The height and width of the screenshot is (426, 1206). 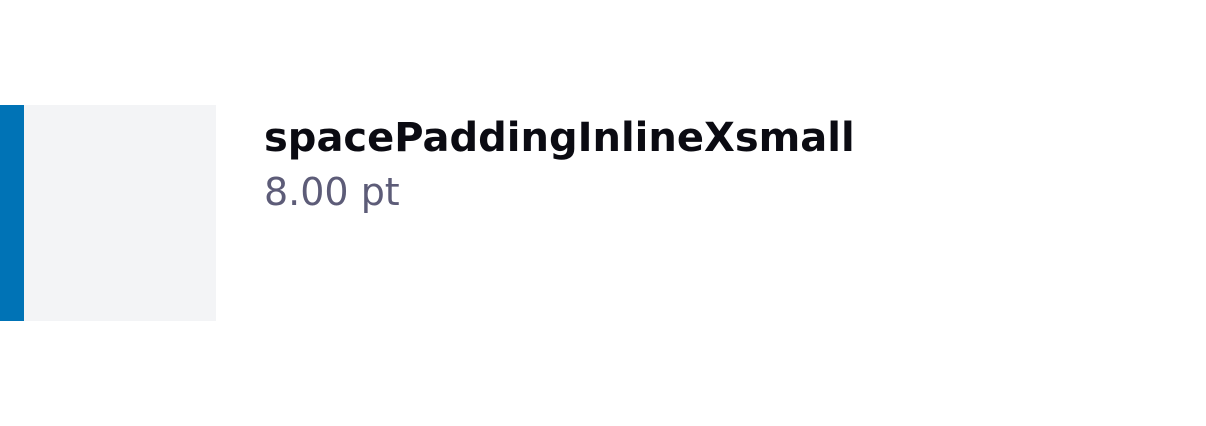 I want to click on token-details: spacePaddingInlineXsmall 8.00 pt, so click(x=559, y=164).